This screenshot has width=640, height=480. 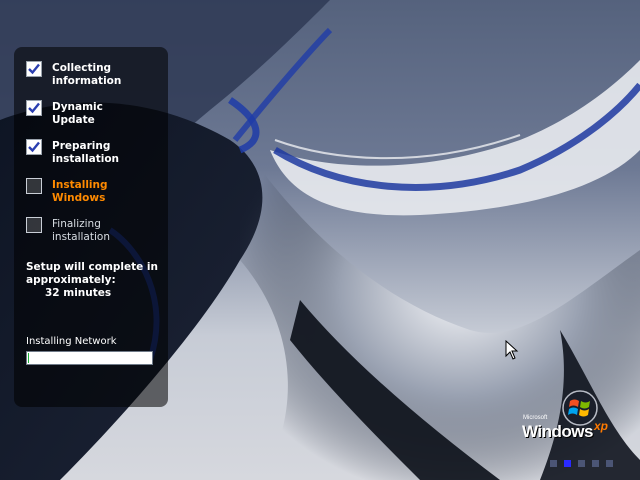 I want to click on mouse-pointer-icon, so click(x=512, y=350).